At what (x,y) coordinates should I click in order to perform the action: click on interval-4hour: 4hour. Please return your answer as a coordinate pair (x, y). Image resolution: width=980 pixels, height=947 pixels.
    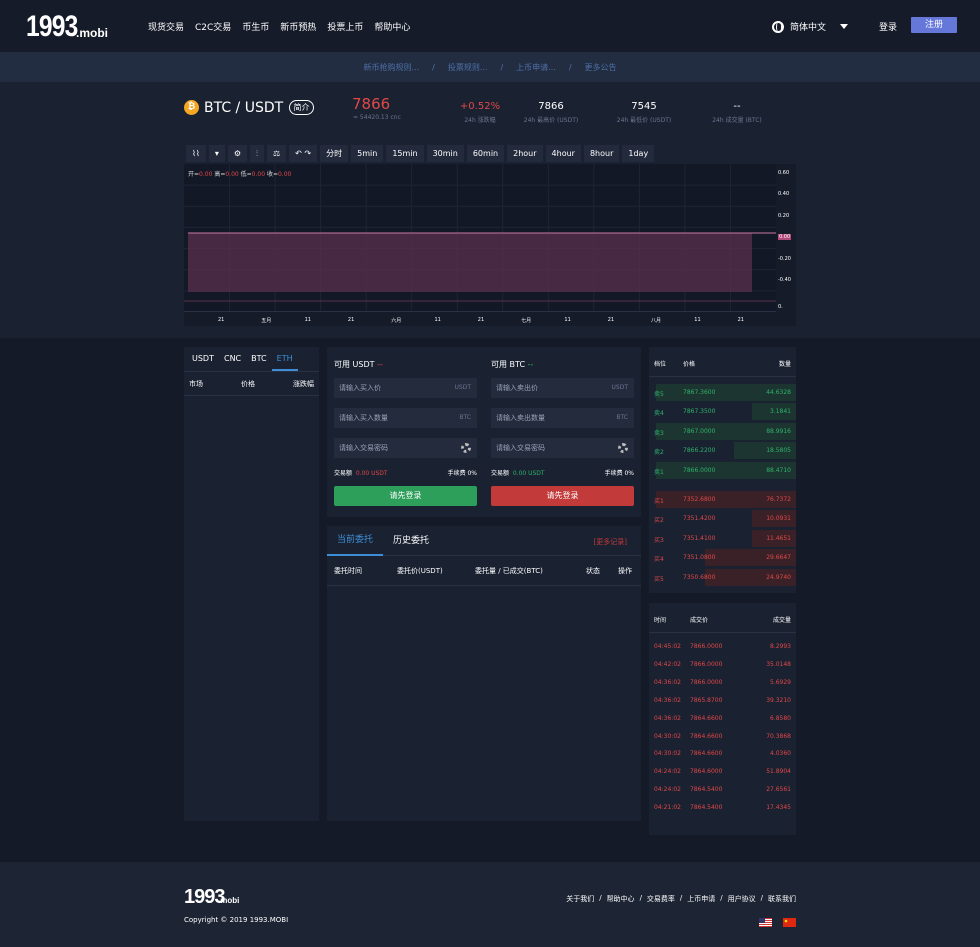
    Looking at the image, I should click on (563, 153).